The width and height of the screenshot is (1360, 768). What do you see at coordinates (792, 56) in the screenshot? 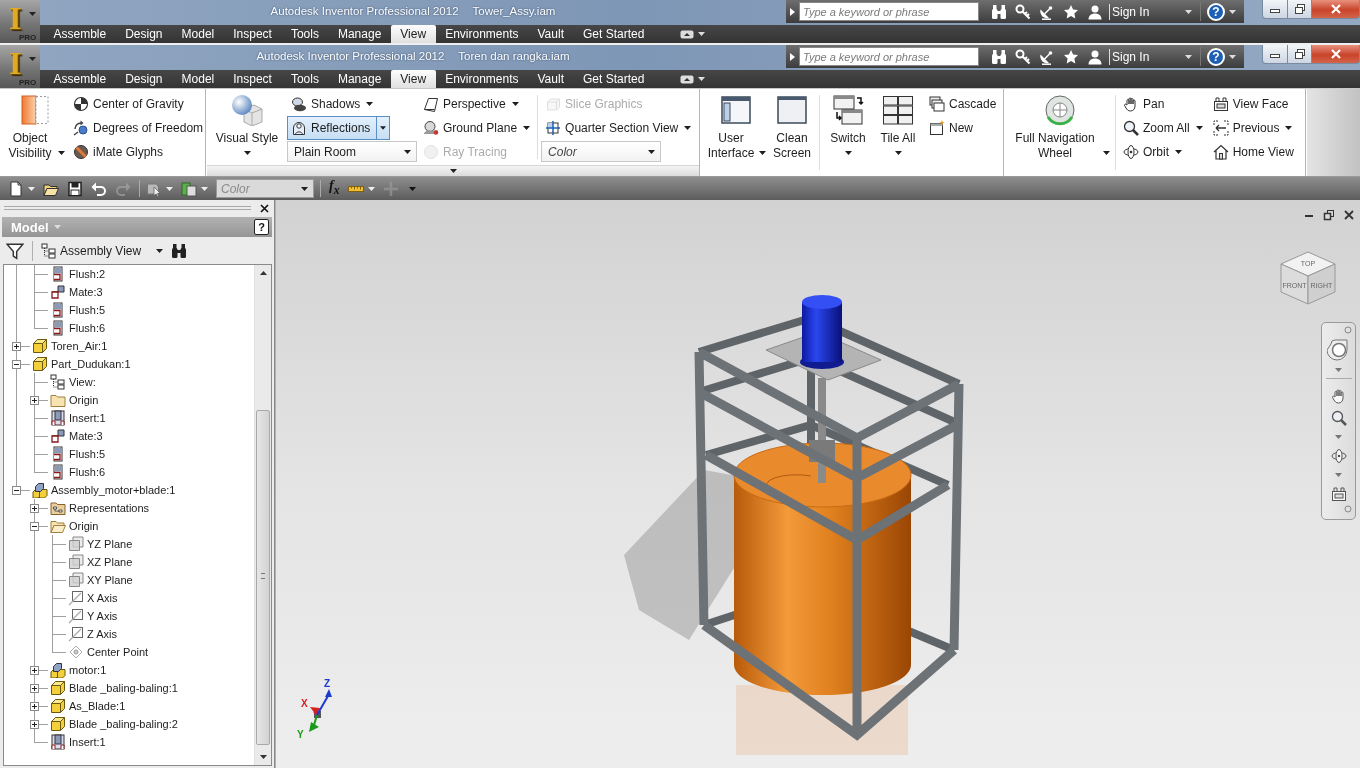
I see `expand-arrow-icon` at bounding box center [792, 56].